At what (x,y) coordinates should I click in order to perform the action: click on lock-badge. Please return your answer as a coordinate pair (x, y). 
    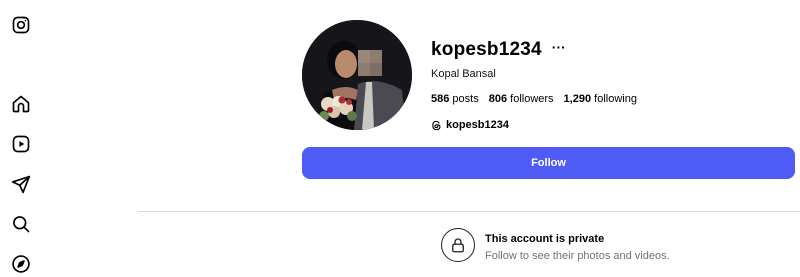
    Looking at the image, I should click on (458, 245).